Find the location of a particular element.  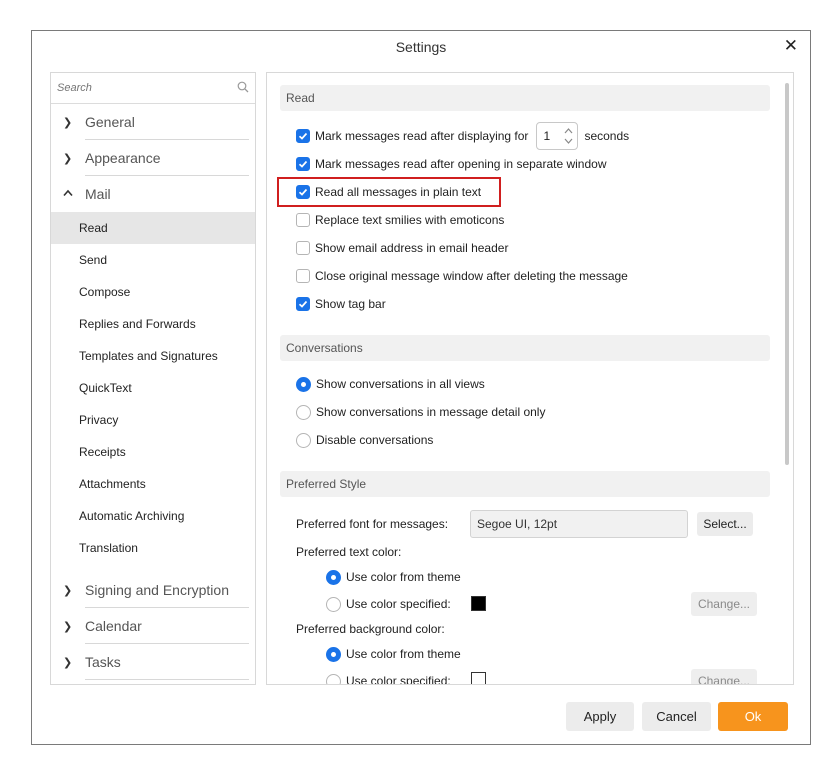

checkbox-plain-text is located at coordinates (303, 192).